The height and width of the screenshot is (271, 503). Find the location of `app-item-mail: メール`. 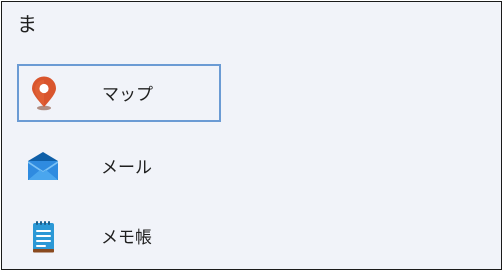

app-item-mail: メール is located at coordinates (119, 167).